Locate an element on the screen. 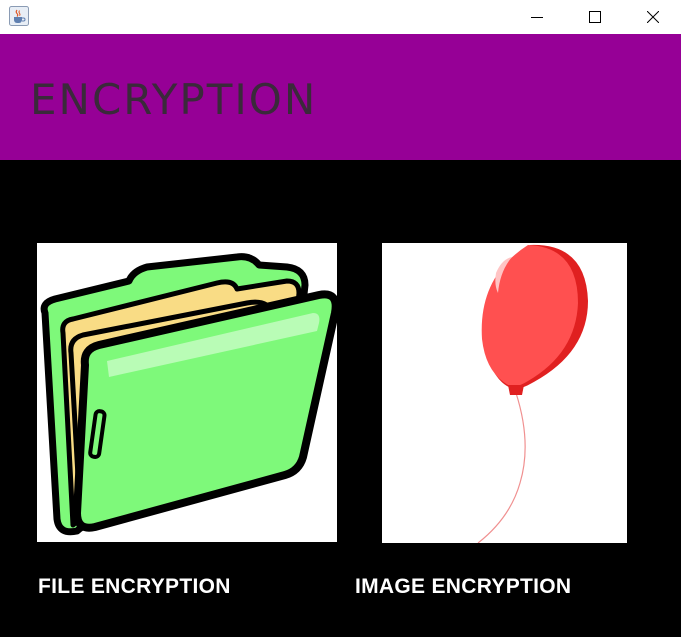  title-bar is located at coordinates (340, 17).